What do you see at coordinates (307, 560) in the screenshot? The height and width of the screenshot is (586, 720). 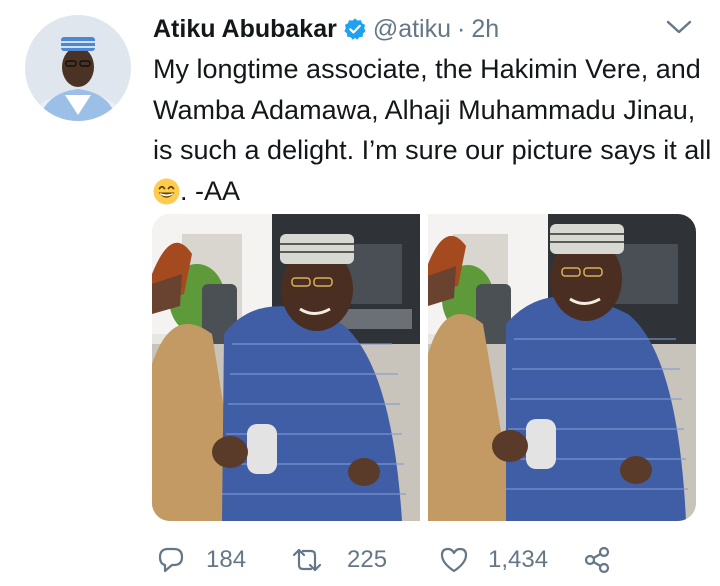 I see `retweet-icon` at bounding box center [307, 560].